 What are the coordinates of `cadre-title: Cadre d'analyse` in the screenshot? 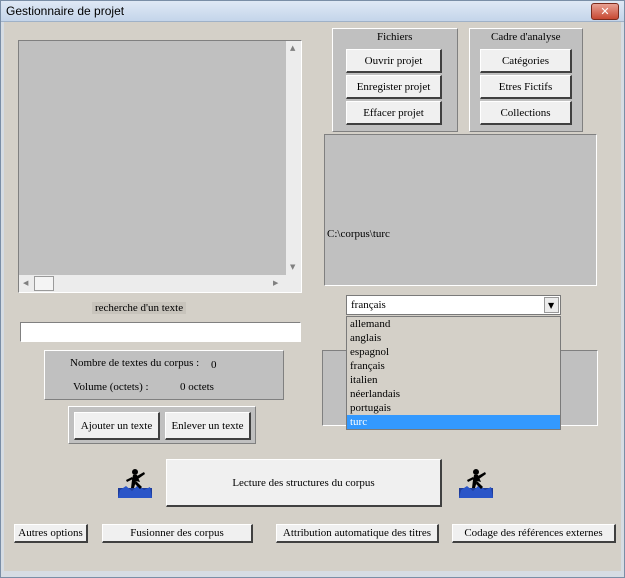 It's located at (526, 37).